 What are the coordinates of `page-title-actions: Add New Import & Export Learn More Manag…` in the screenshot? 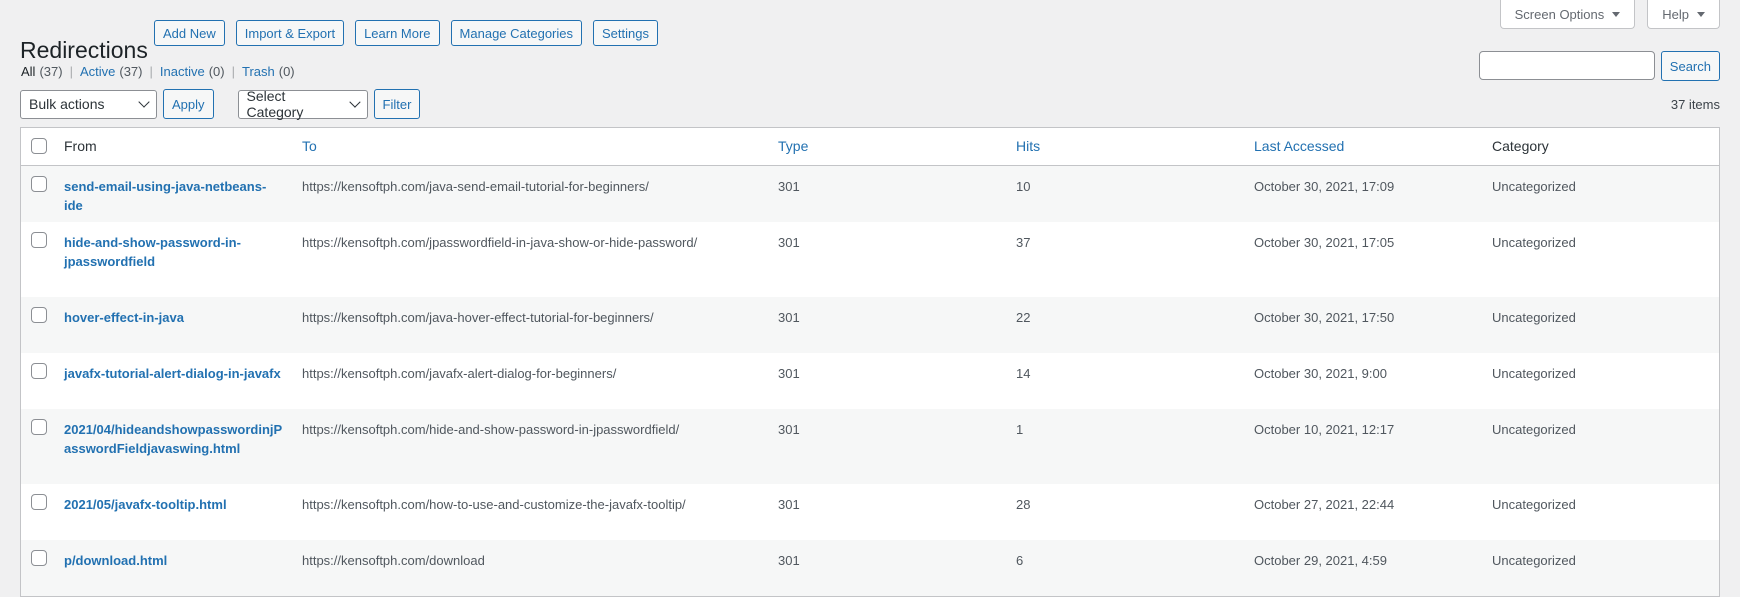 It's located at (406, 33).